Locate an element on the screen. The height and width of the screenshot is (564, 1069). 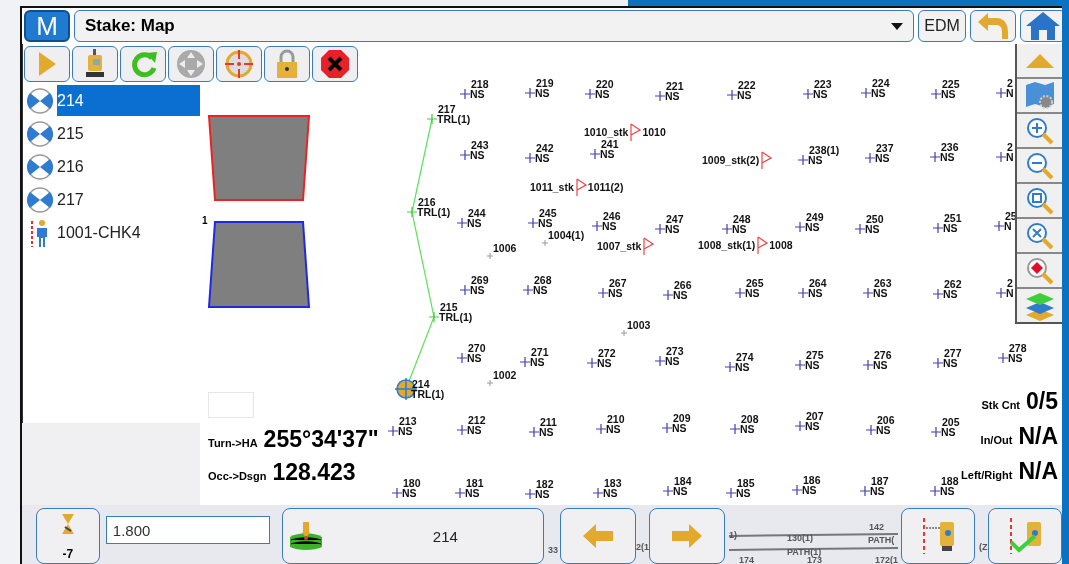
app-menu-button: M is located at coordinates (47, 26).